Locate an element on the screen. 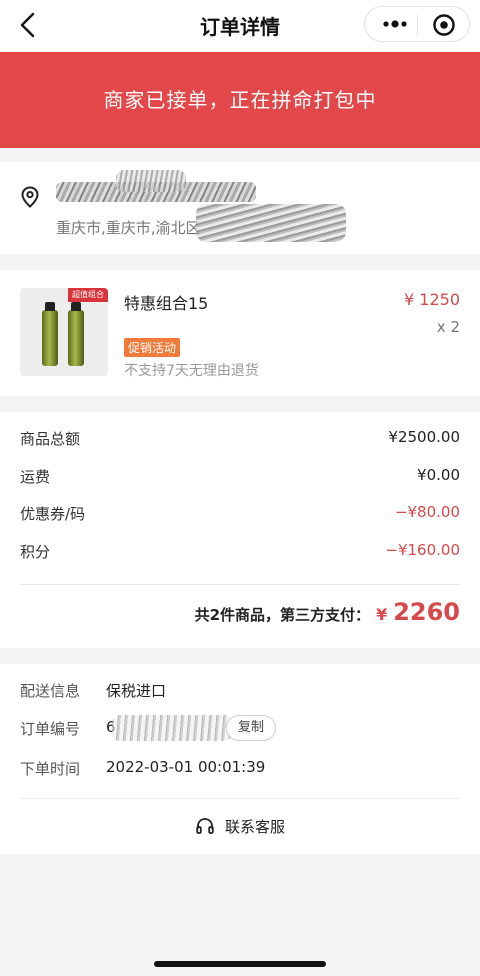  summary-label: 运费 is located at coordinates (35, 477).